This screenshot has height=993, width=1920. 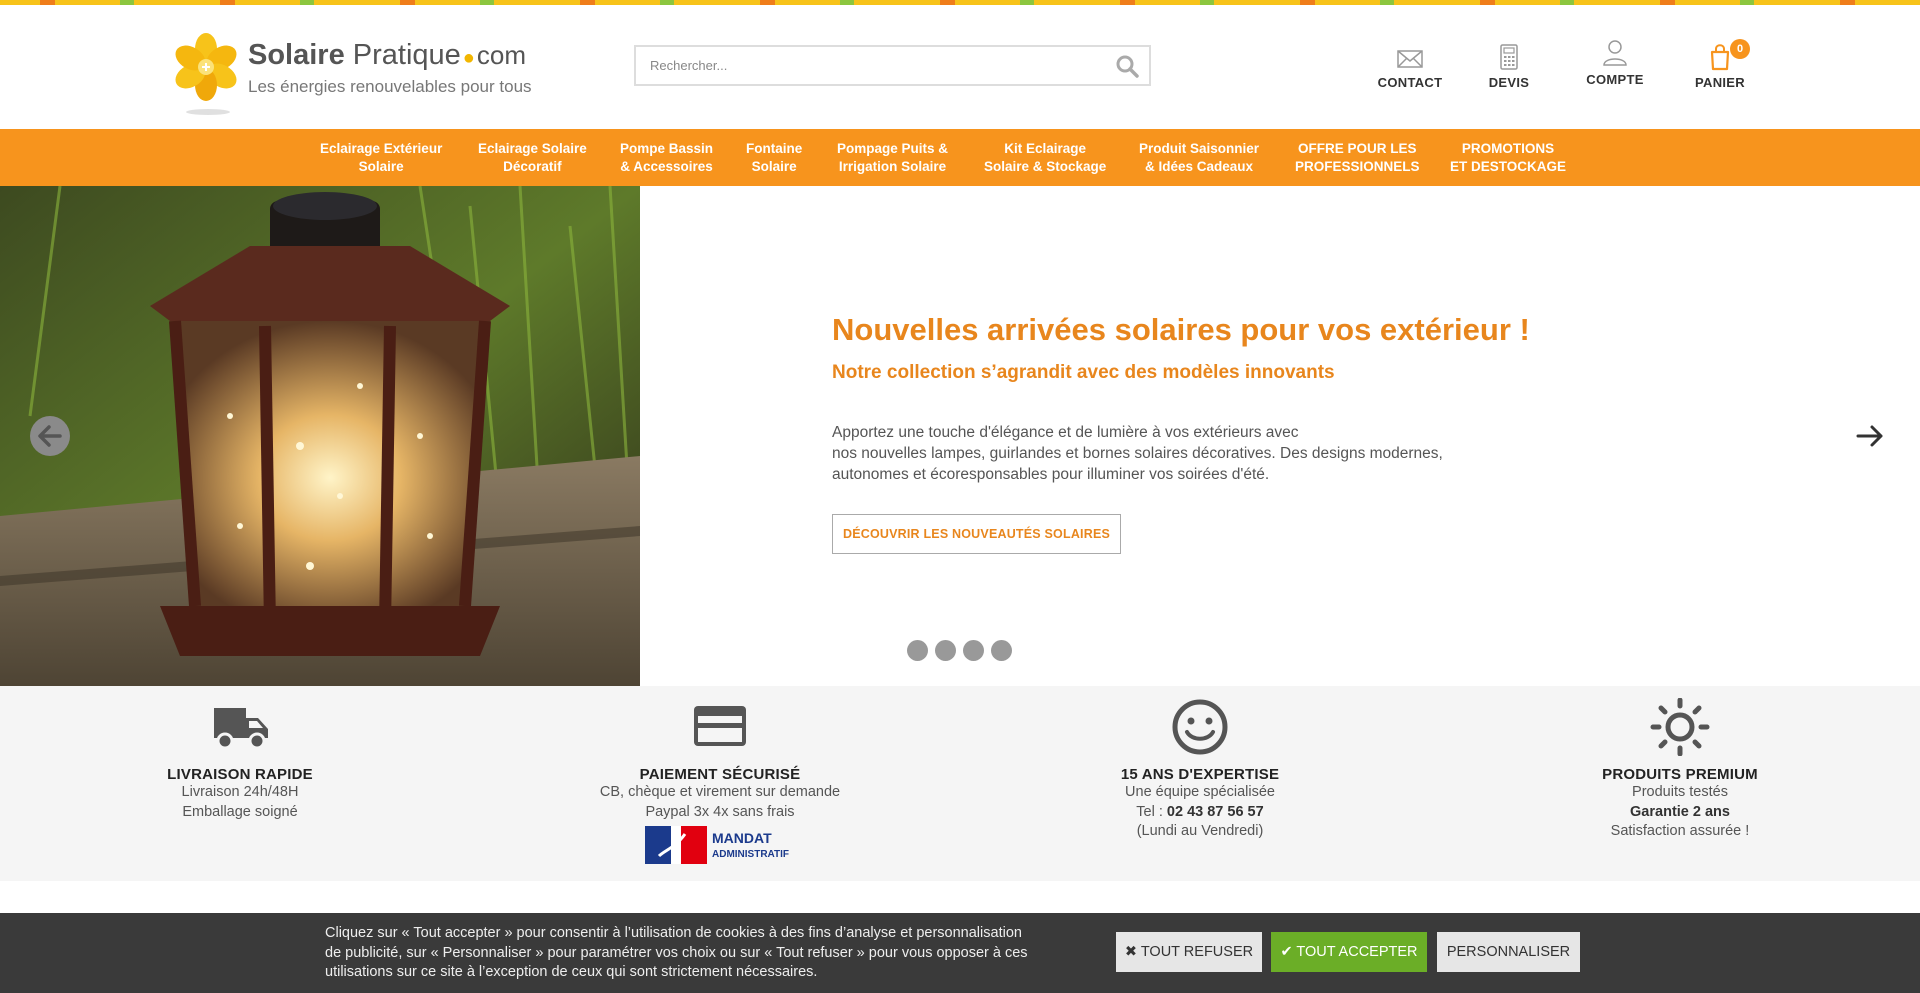 What do you see at coordinates (240, 811) in the screenshot?
I see `feature-line: Emballage soigné` at bounding box center [240, 811].